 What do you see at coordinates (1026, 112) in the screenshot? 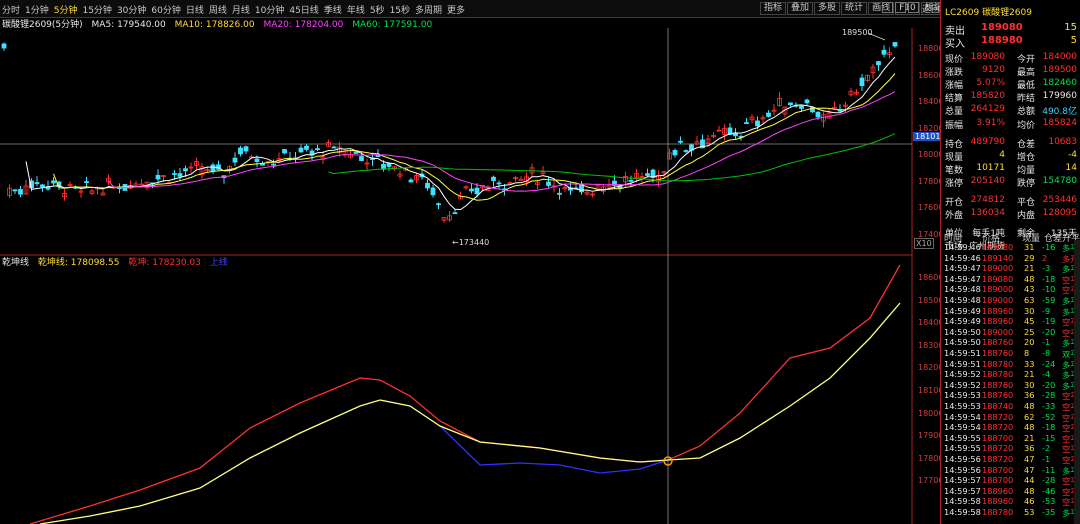
I see `quote-label: 总额` at bounding box center [1026, 112].